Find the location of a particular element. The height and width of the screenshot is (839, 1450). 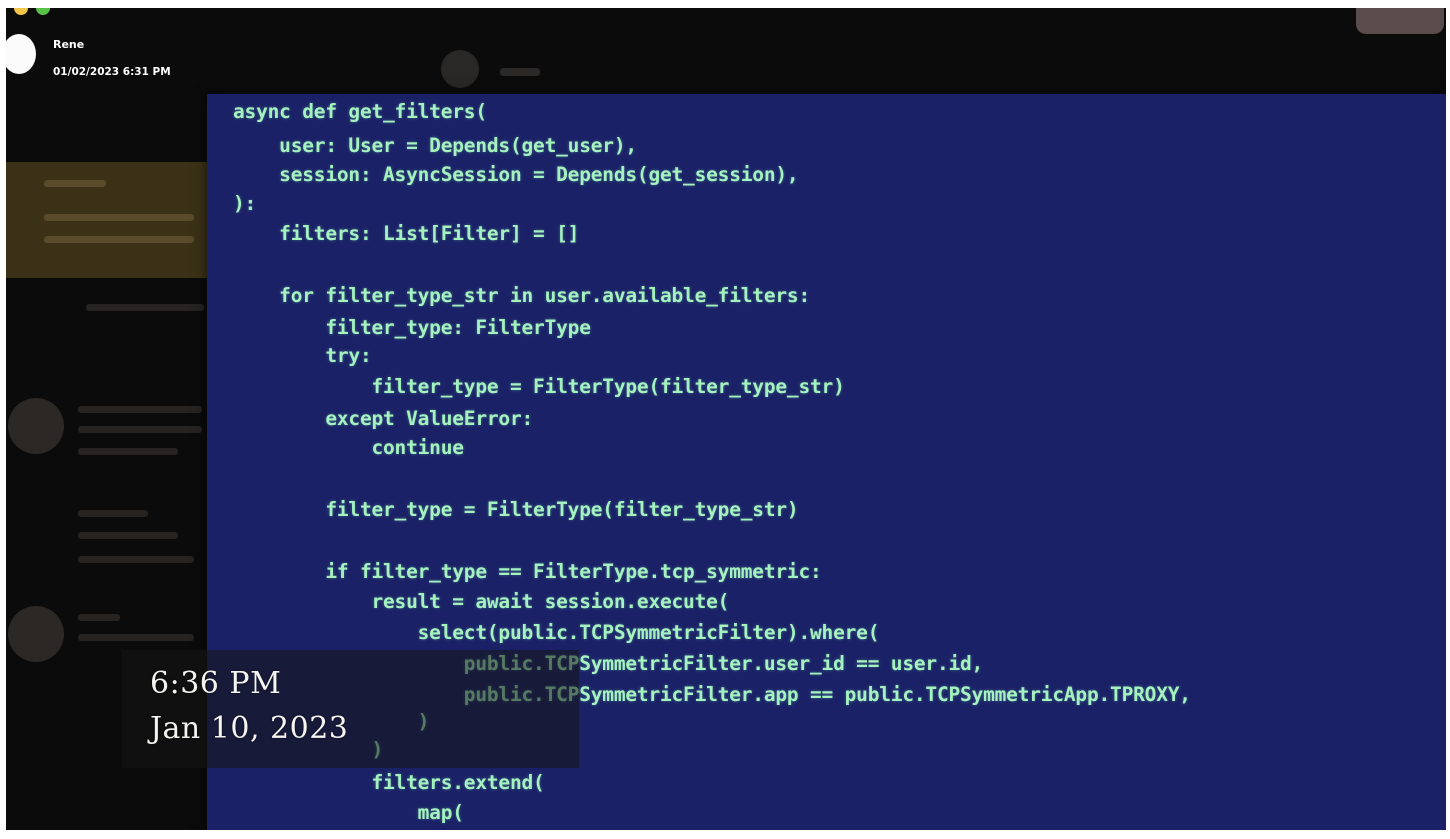

contact-avatar is located at coordinates (460, 69).